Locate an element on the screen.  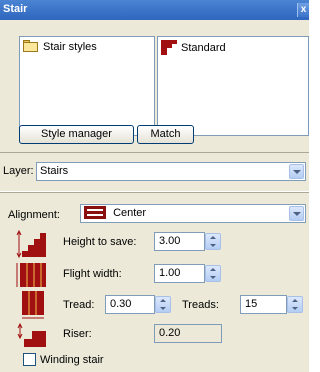
folder-icon is located at coordinates (31, 46).